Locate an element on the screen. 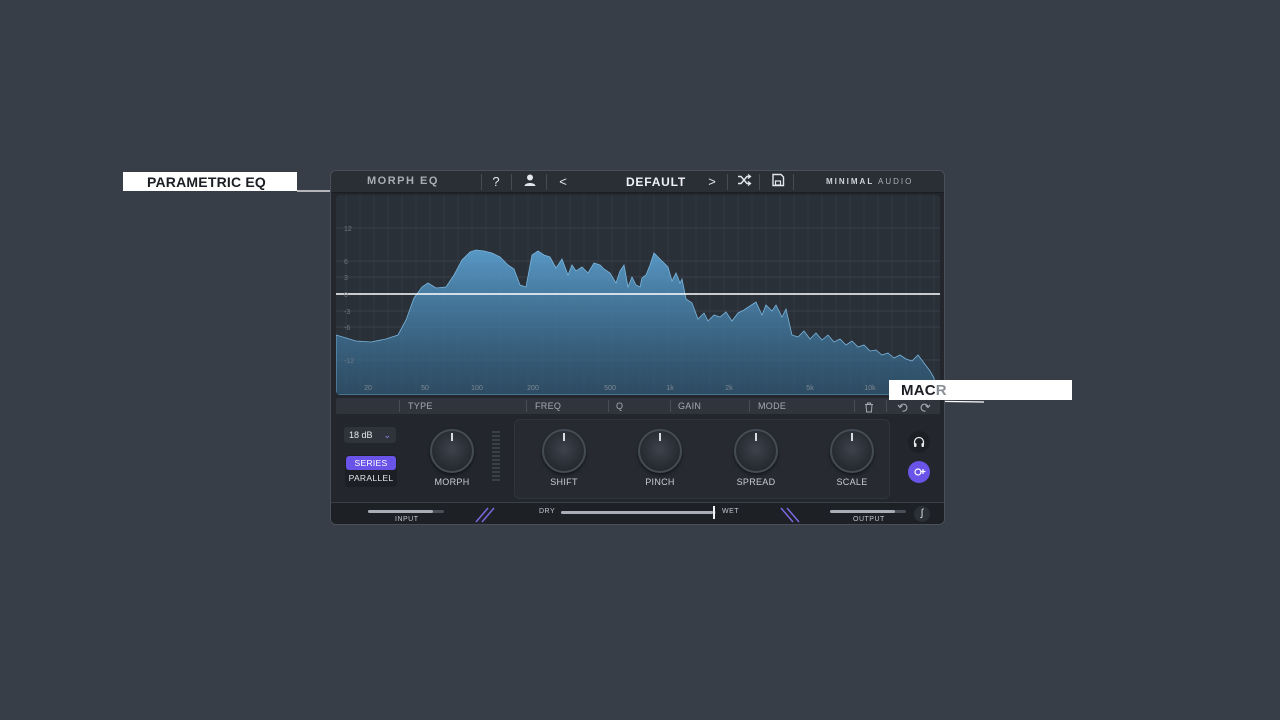 Image resolution: width=1280 pixels, height=720 pixels. redo-icon is located at coordinates (925, 409).